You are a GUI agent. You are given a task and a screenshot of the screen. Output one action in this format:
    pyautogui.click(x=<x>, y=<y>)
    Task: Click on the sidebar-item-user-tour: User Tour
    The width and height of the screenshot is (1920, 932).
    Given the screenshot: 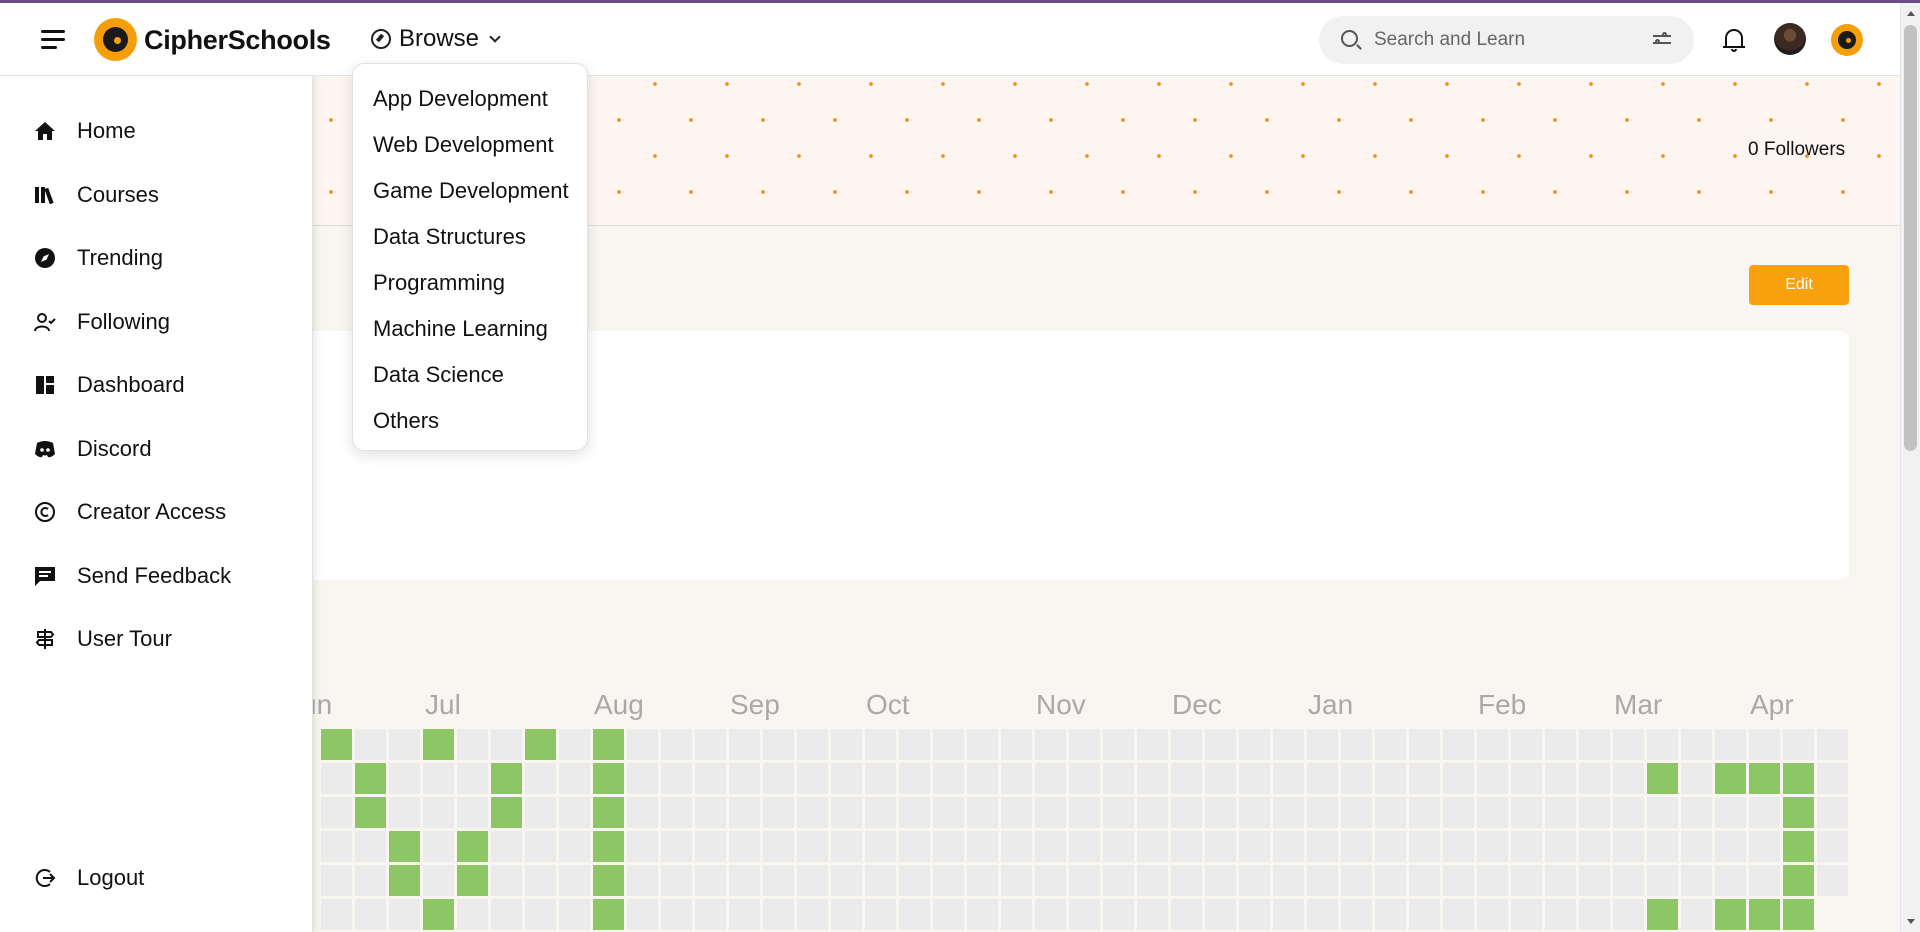 What is the action you would take?
    pyautogui.click(x=103, y=639)
    